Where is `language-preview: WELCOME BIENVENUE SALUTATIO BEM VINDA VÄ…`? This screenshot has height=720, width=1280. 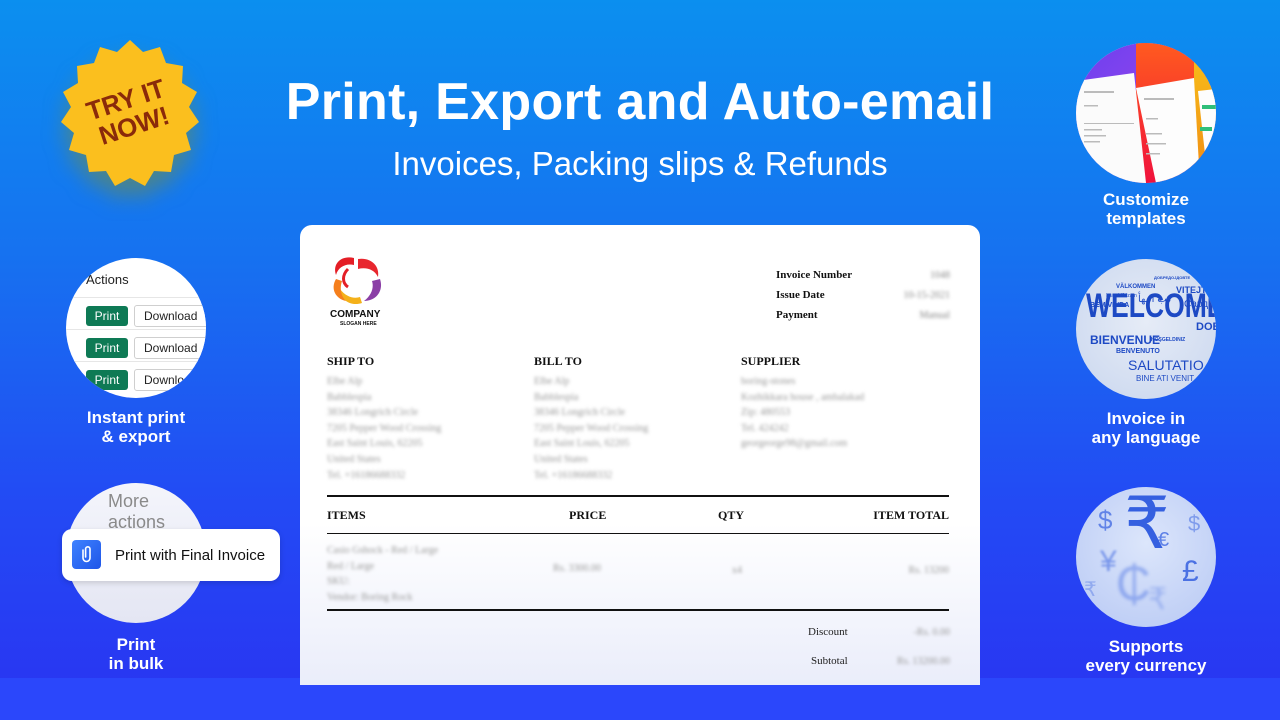
language-preview: WELCOME BIENVENUE SALUTATIO BEM VINDA VÄ… is located at coordinates (1146, 329).